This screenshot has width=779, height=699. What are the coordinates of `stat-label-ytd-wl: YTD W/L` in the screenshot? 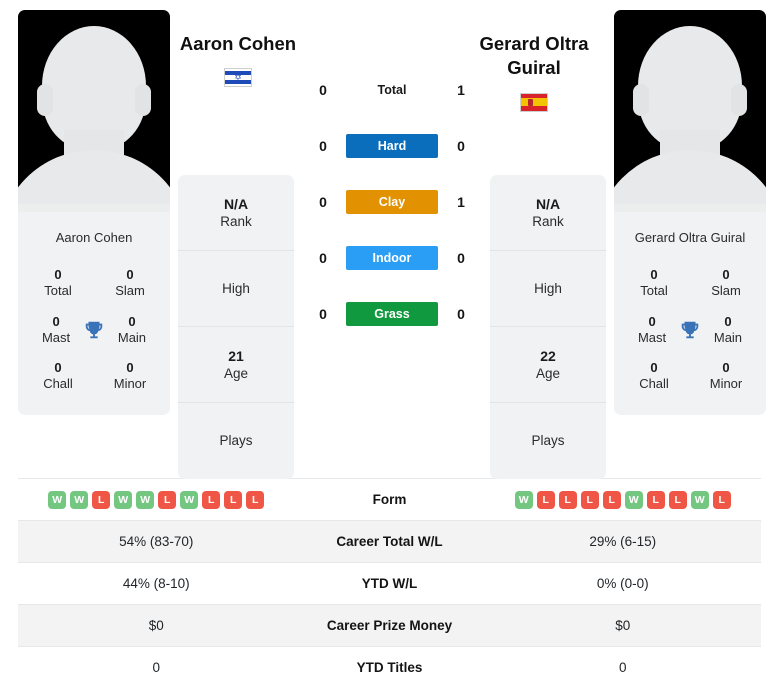 It's located at (389, 583).